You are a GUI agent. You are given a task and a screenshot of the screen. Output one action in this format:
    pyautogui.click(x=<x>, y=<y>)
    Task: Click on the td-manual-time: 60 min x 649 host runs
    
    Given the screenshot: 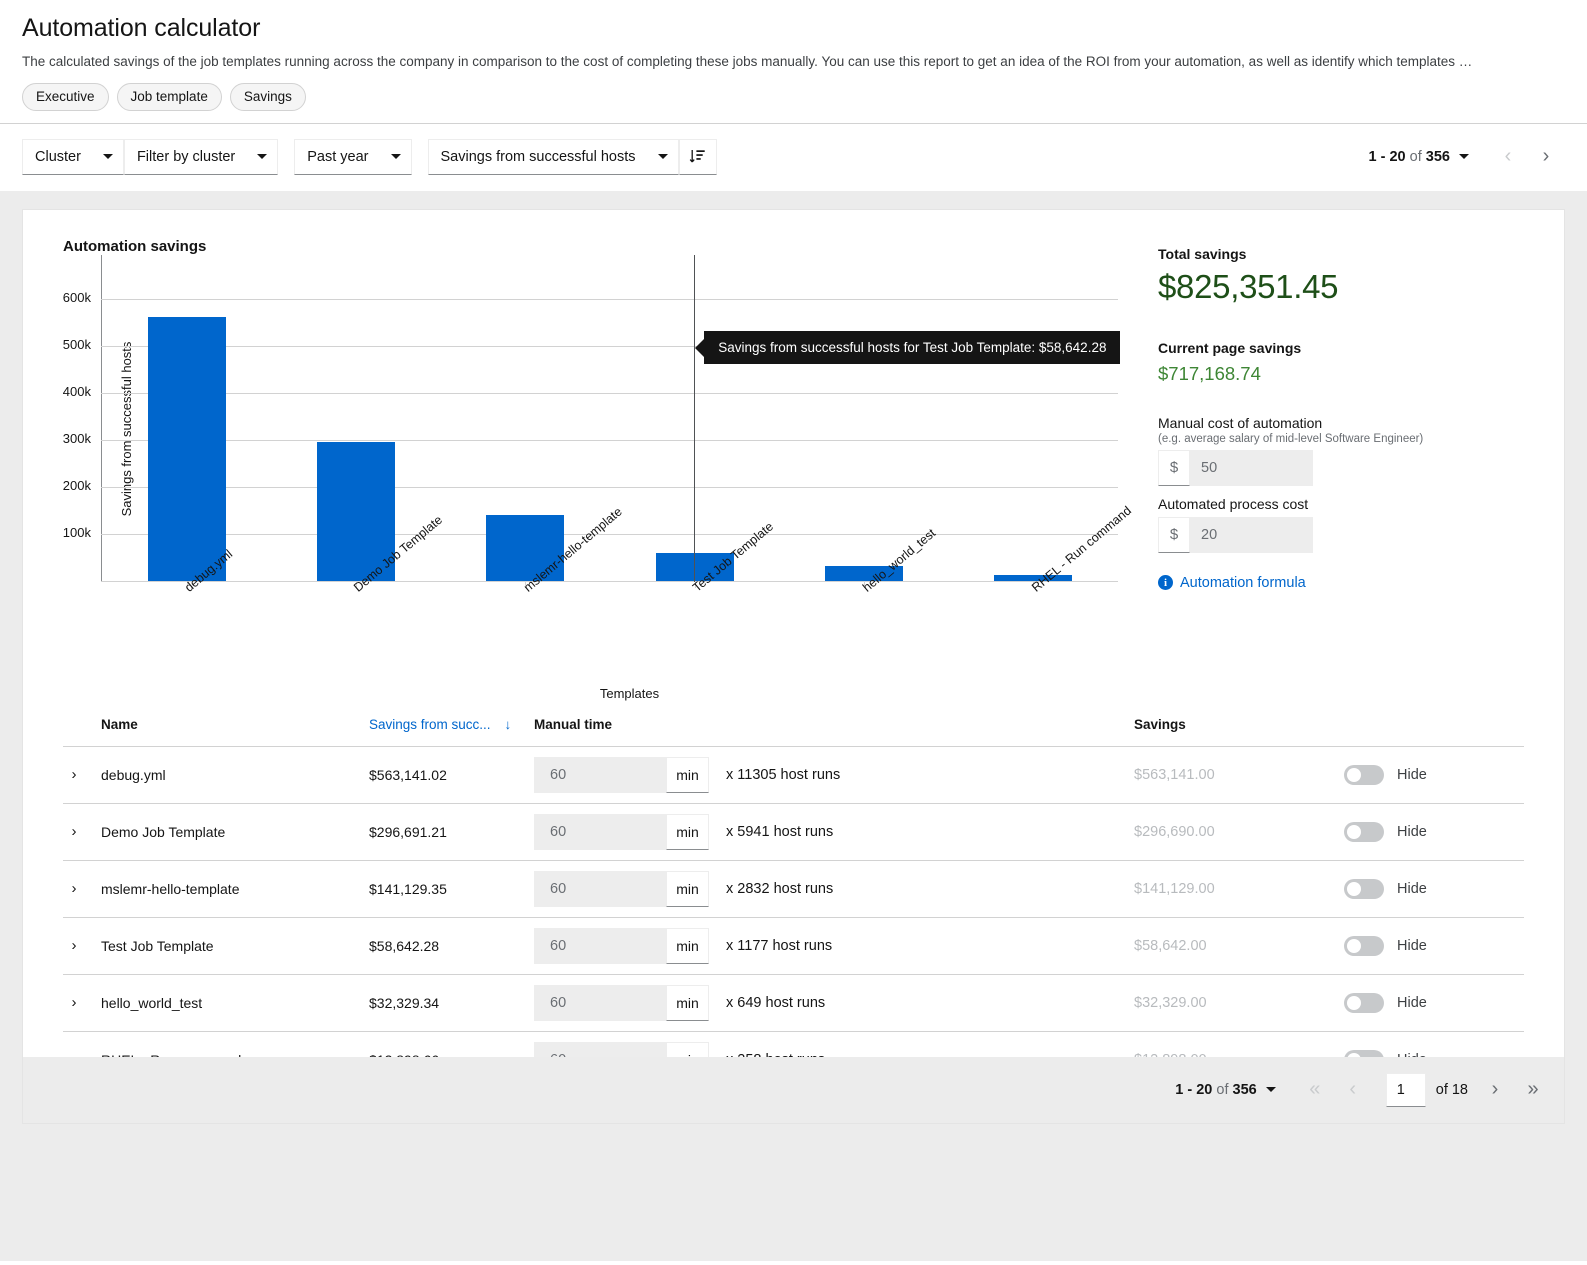 What is the action you would take?
    pyautogui.click(x=834, y=1003)
    